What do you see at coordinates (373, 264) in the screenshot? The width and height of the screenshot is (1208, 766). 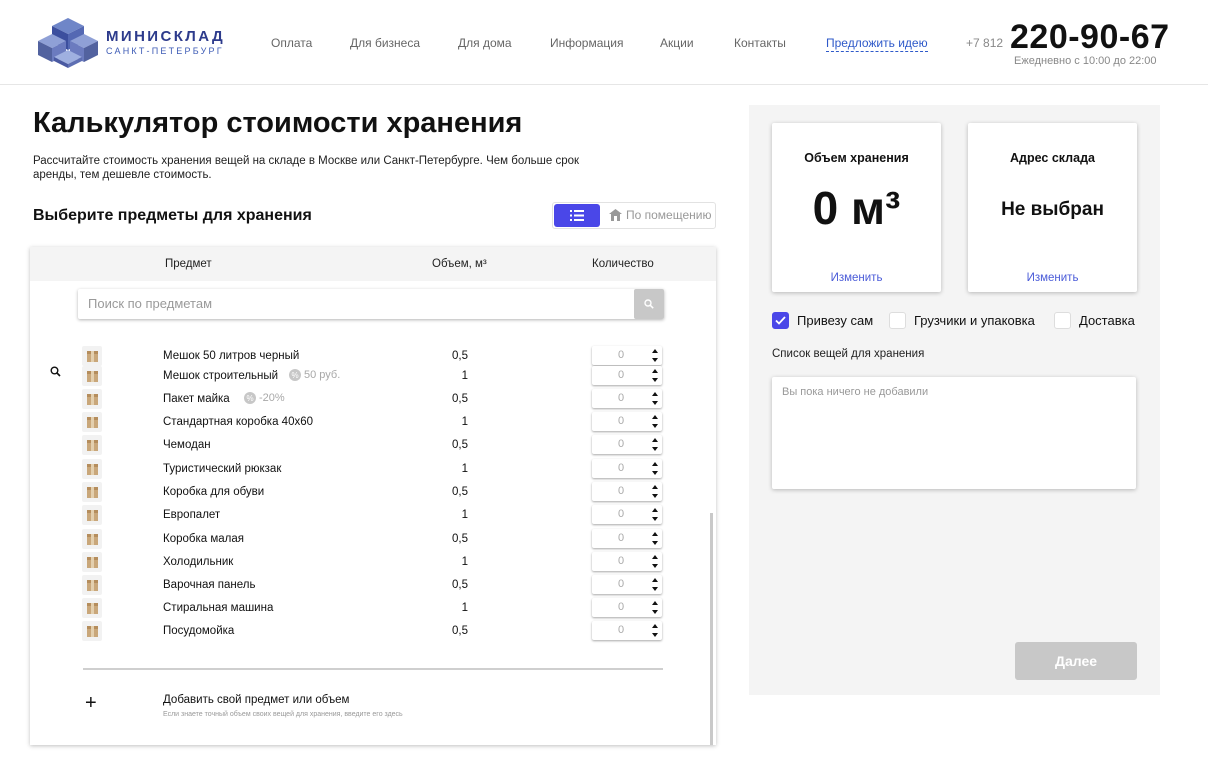 I see `table-header: Предмет Объем, м³ Количество` at bounding box center [373, 264].